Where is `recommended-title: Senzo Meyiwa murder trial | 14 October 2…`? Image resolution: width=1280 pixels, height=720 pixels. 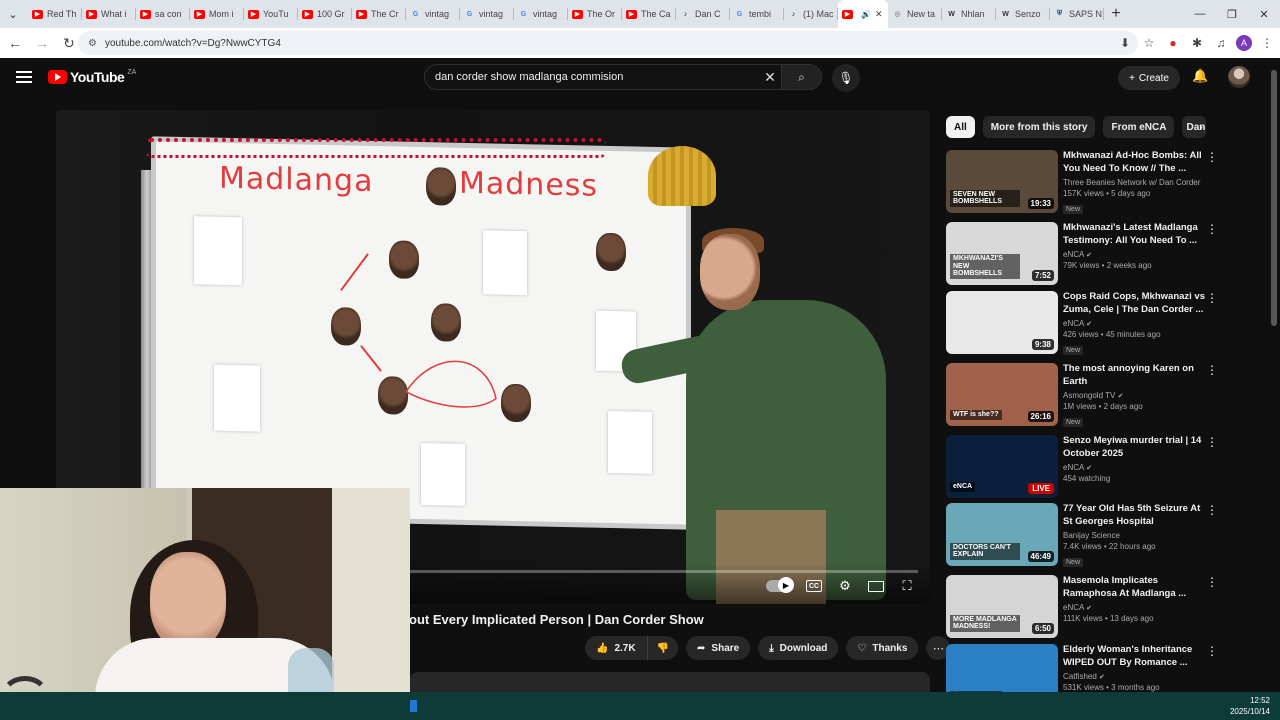
recommended-title: Senzo Meyiwa murder trial | 14 October 2… is located at coordinates (1136, 448).